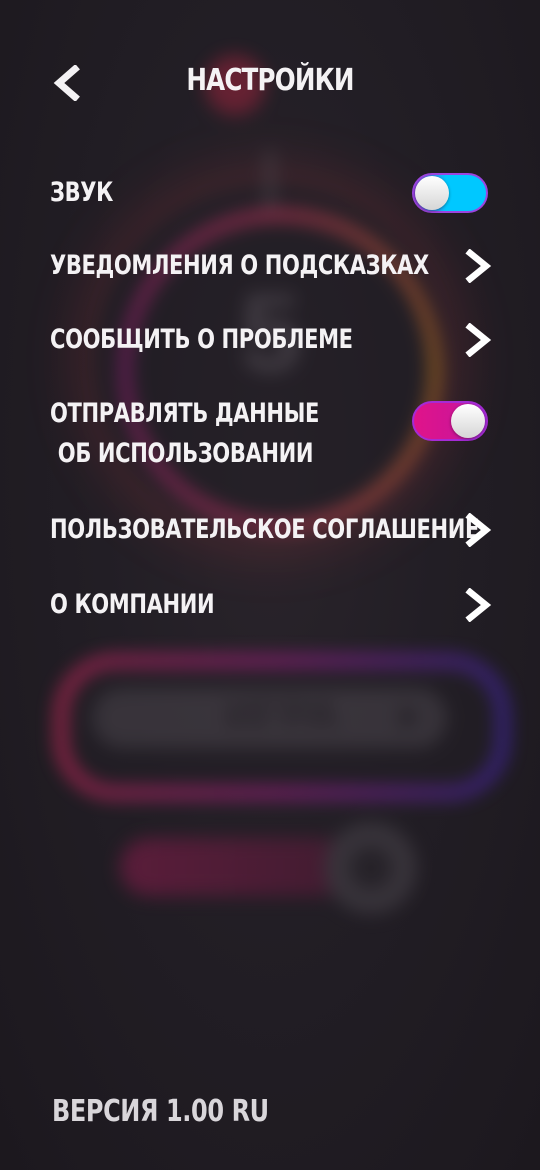 Image resolution: width=540 pixels, height=1170 pixels. What do you see at coordinates (270, 80) in the screenshot?
I see `page-title: НАСТРОЙКИ` at bounding box center [270, 80].